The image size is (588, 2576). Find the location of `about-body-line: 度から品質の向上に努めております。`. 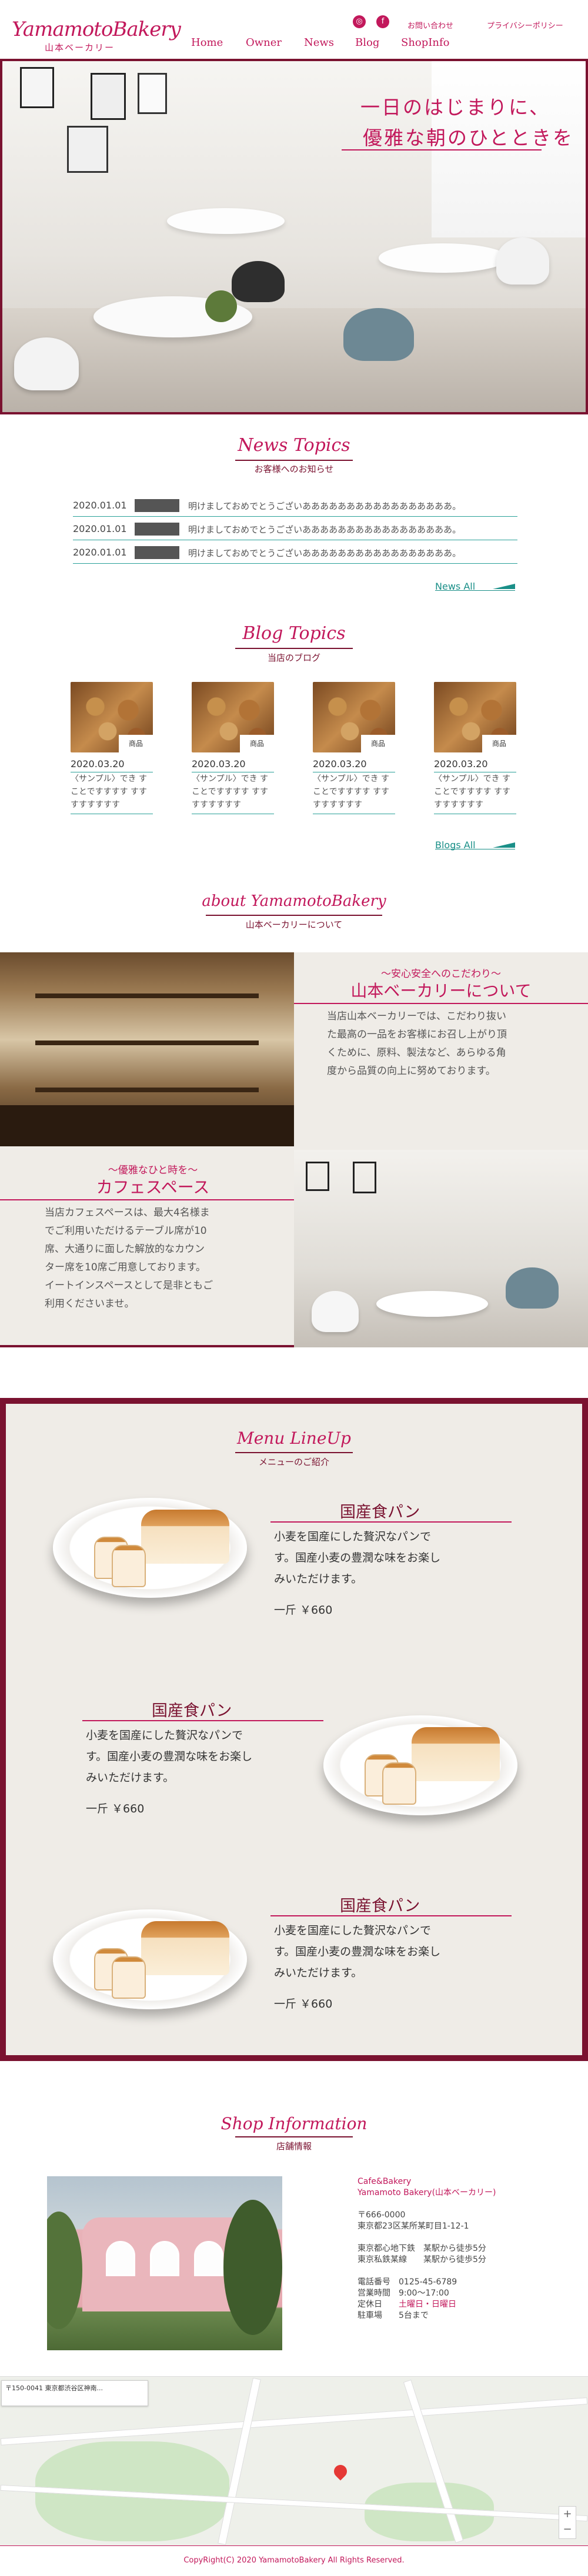

about-body-line: 度から品質の向上に努めております。 is located at coordinates (411, 1071).